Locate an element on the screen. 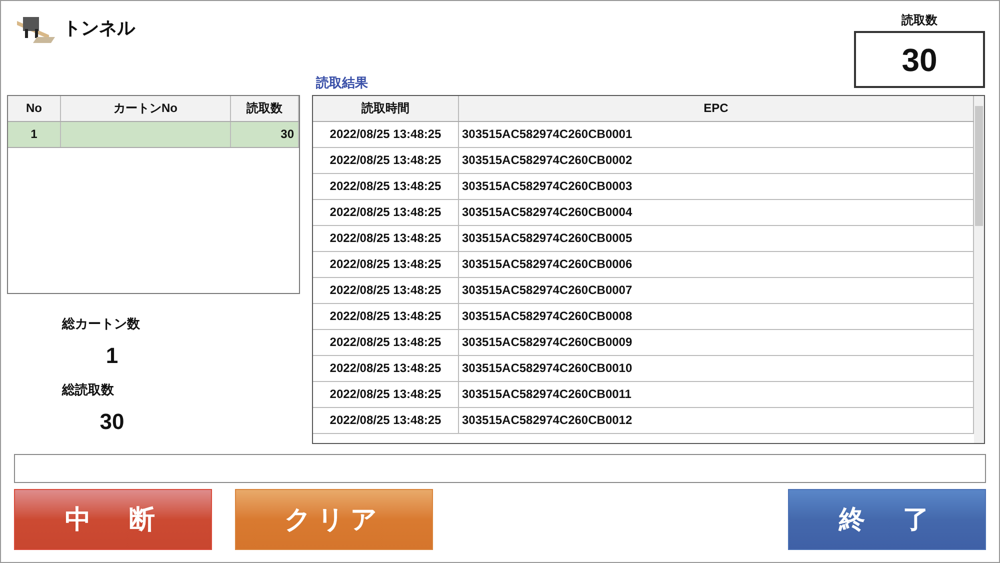 The image size is (1000, 563). summary-label: 総読取数 is located at coordinates (88, 389).